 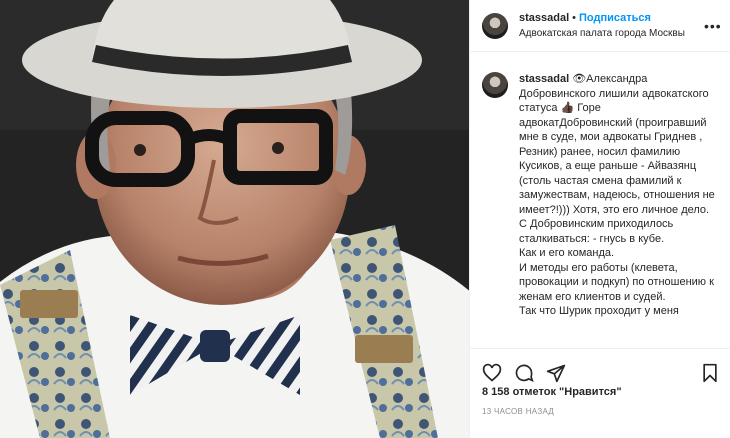 I want to click on follow-button: Подписаться, so click(x=615, y=18).